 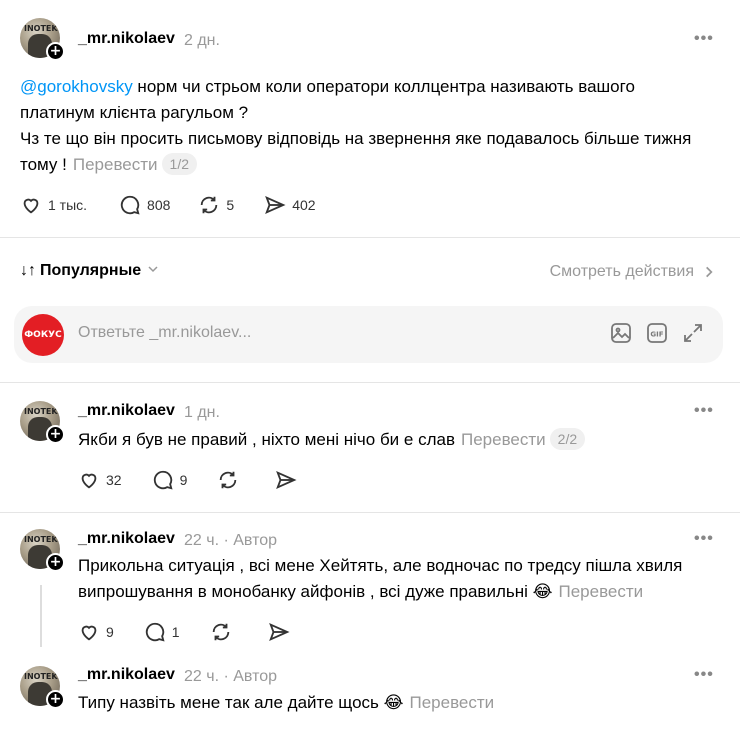 I want to click on thread-line, so click(x=41, y=616).